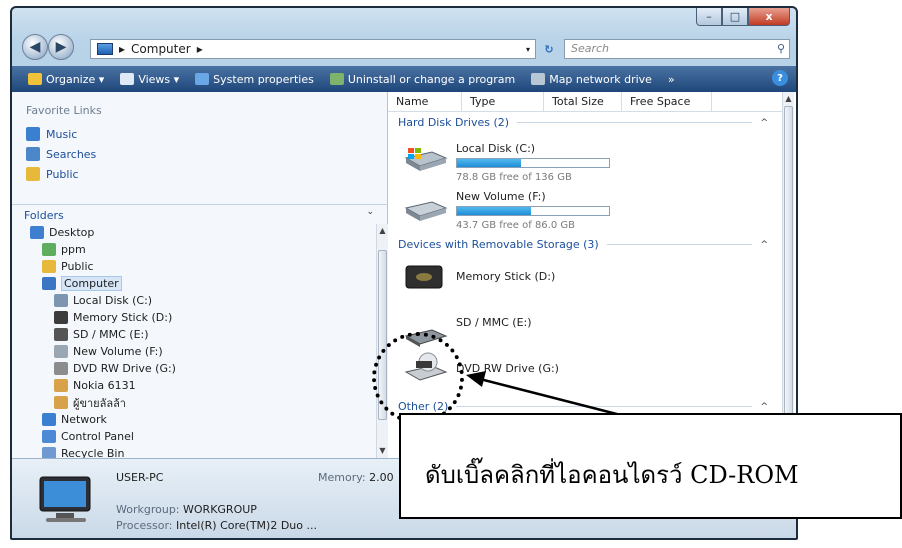 The width and height of the screenshot is (902, 548). What do you see at coordinates (382, 451) in the screenshot?
I see `scroll-down-arrow: ▼` at bounding box center [382, 451].